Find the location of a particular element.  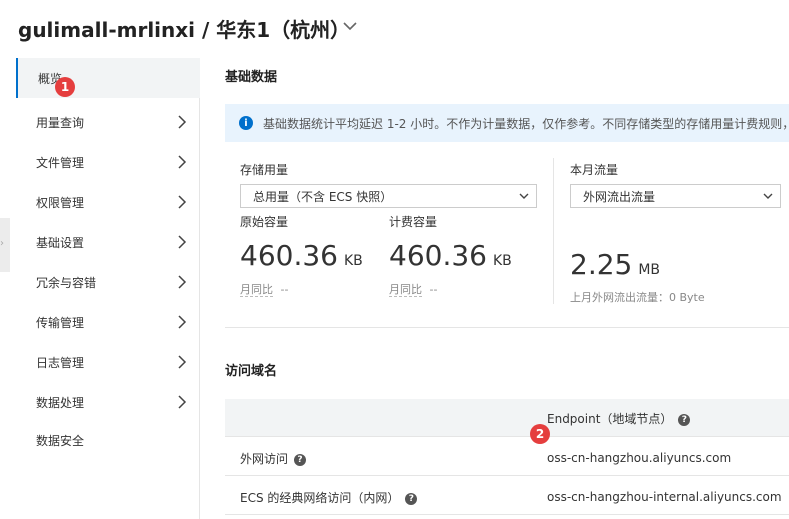

traffic-type-select: 外网流出流量 is located at coordinates (675, 196).